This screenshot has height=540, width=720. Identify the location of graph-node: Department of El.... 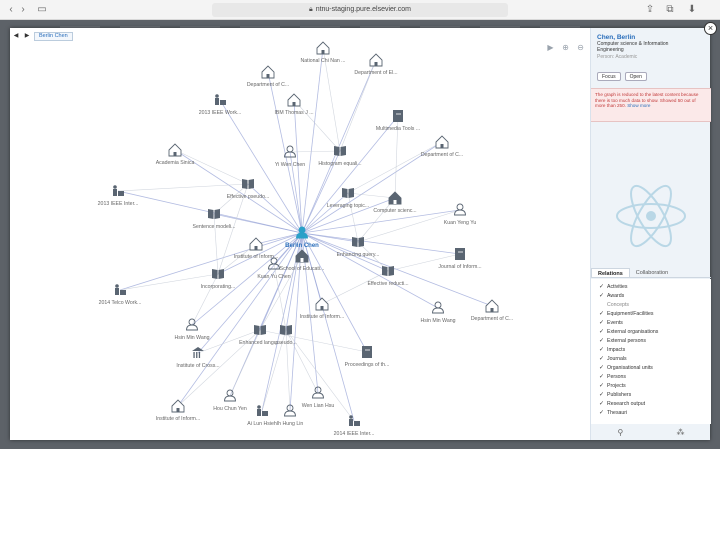
(376, 64).